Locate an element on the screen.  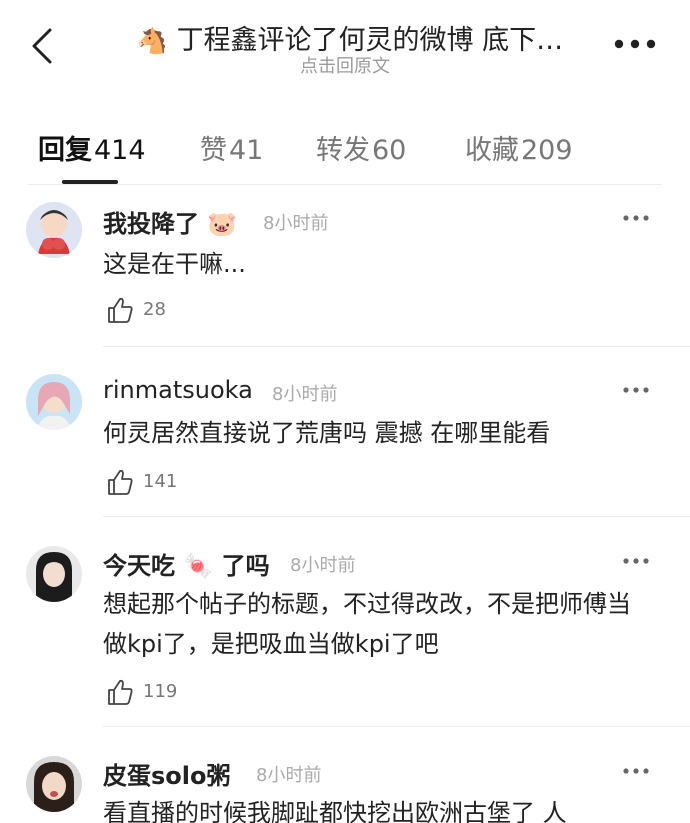
tab-bar: 回复414 赞41 转发60 收藏209 is located at coordinates (345, 153).